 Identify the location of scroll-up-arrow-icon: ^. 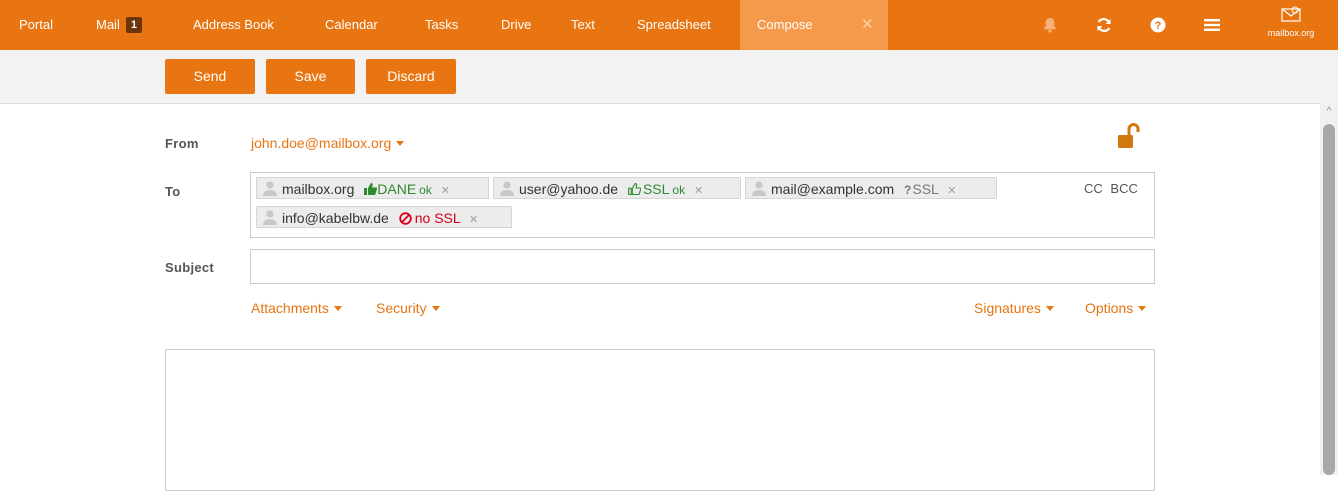
(1329, 112).